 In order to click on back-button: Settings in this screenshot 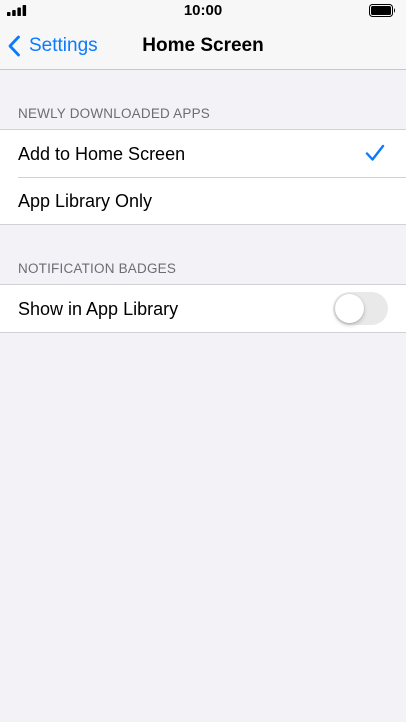, I will do `click(52, 45)`.